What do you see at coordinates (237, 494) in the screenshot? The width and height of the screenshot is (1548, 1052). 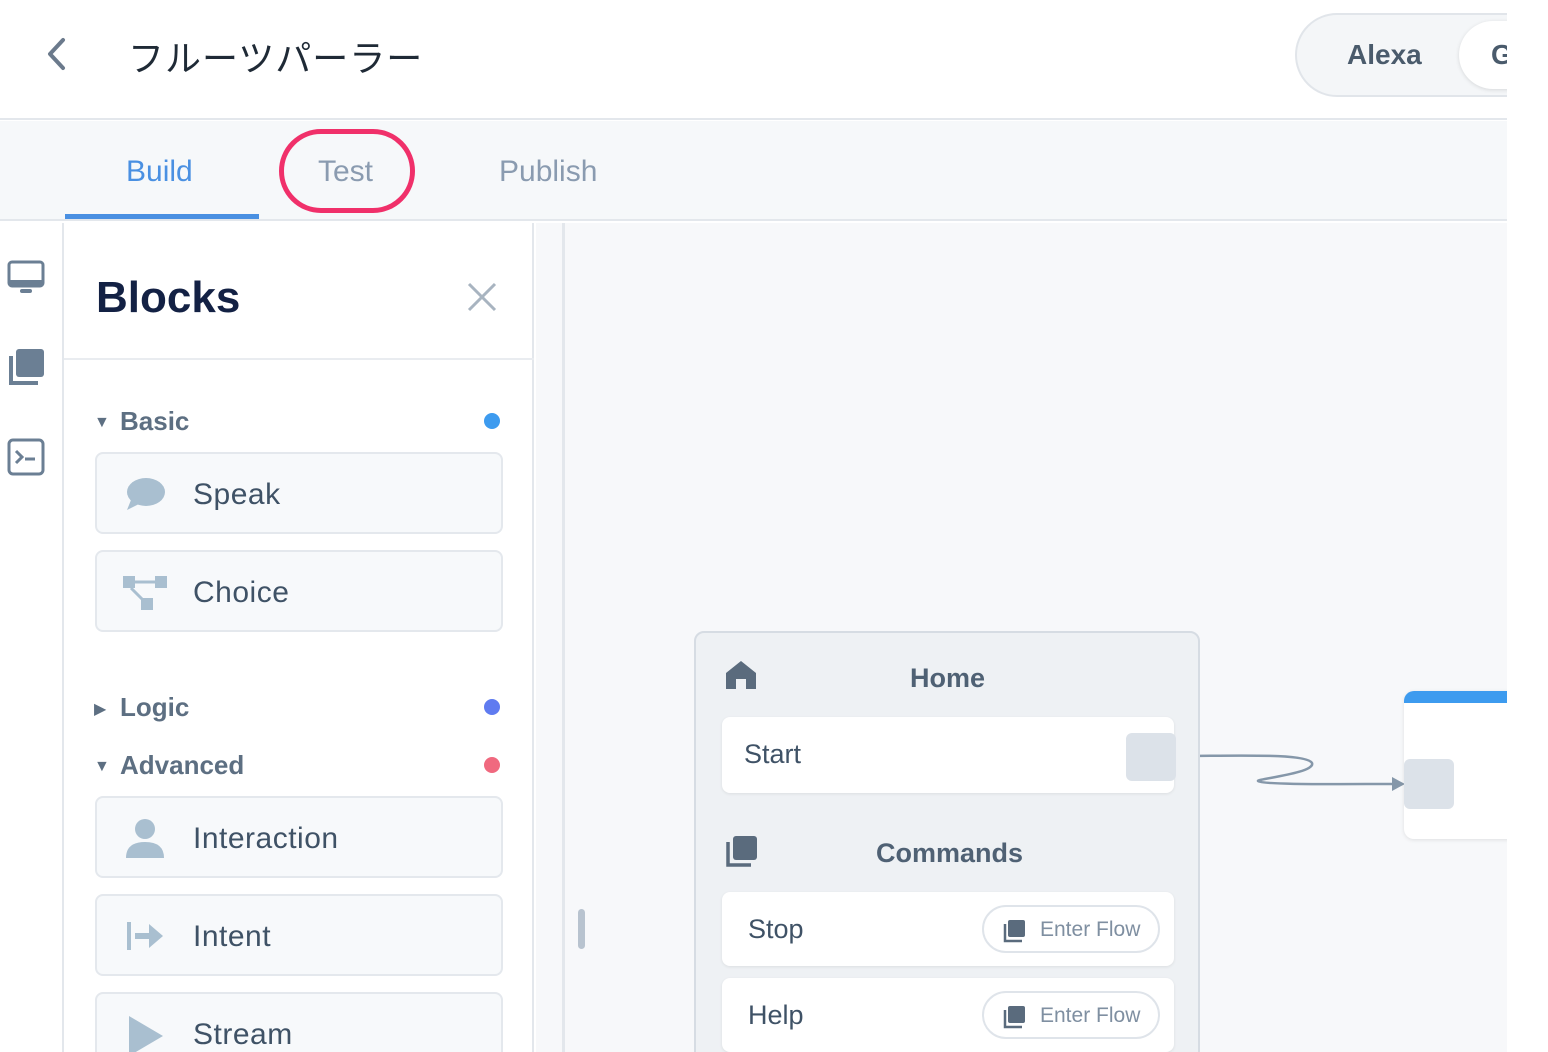 I see `block-speak-label: Speak` at bounding box center [237, 494].